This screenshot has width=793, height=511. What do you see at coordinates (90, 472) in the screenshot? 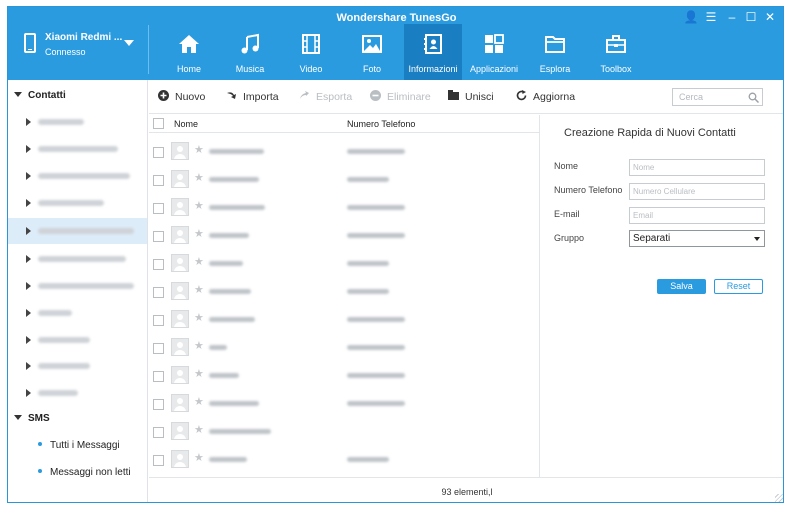
I see `sidebar-item-label: Messaggi non letti` at bounding box center [90, 472].